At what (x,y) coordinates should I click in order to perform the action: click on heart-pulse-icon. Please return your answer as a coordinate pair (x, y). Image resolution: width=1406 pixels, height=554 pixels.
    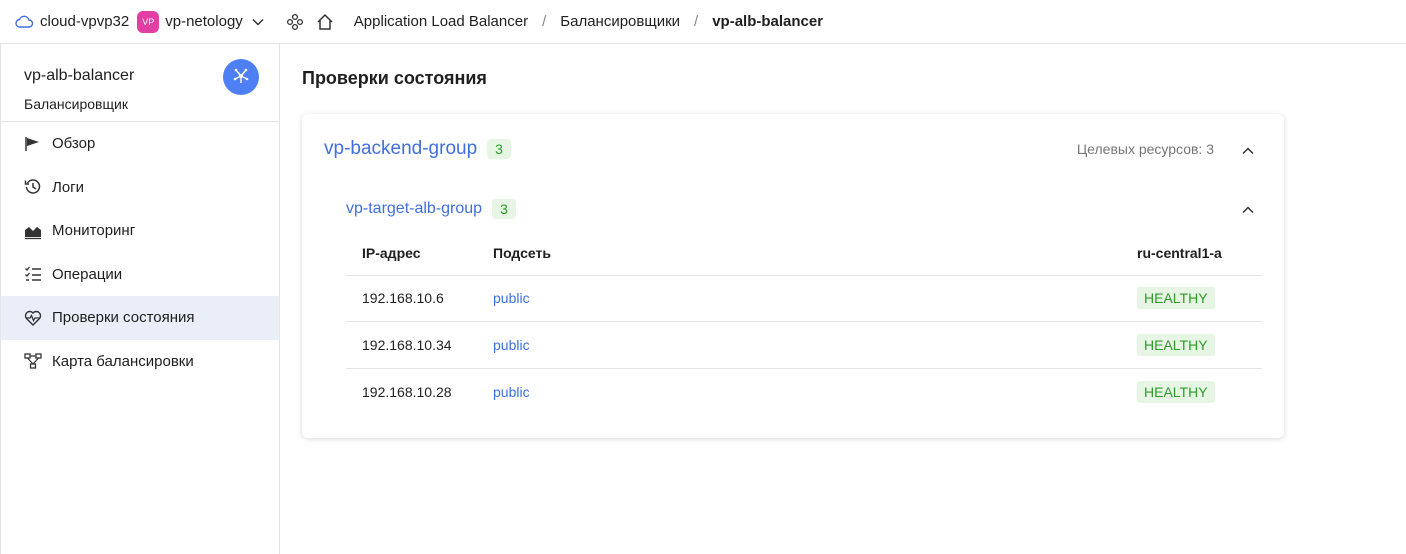
    Looking at the image, I should click on (33, 318).